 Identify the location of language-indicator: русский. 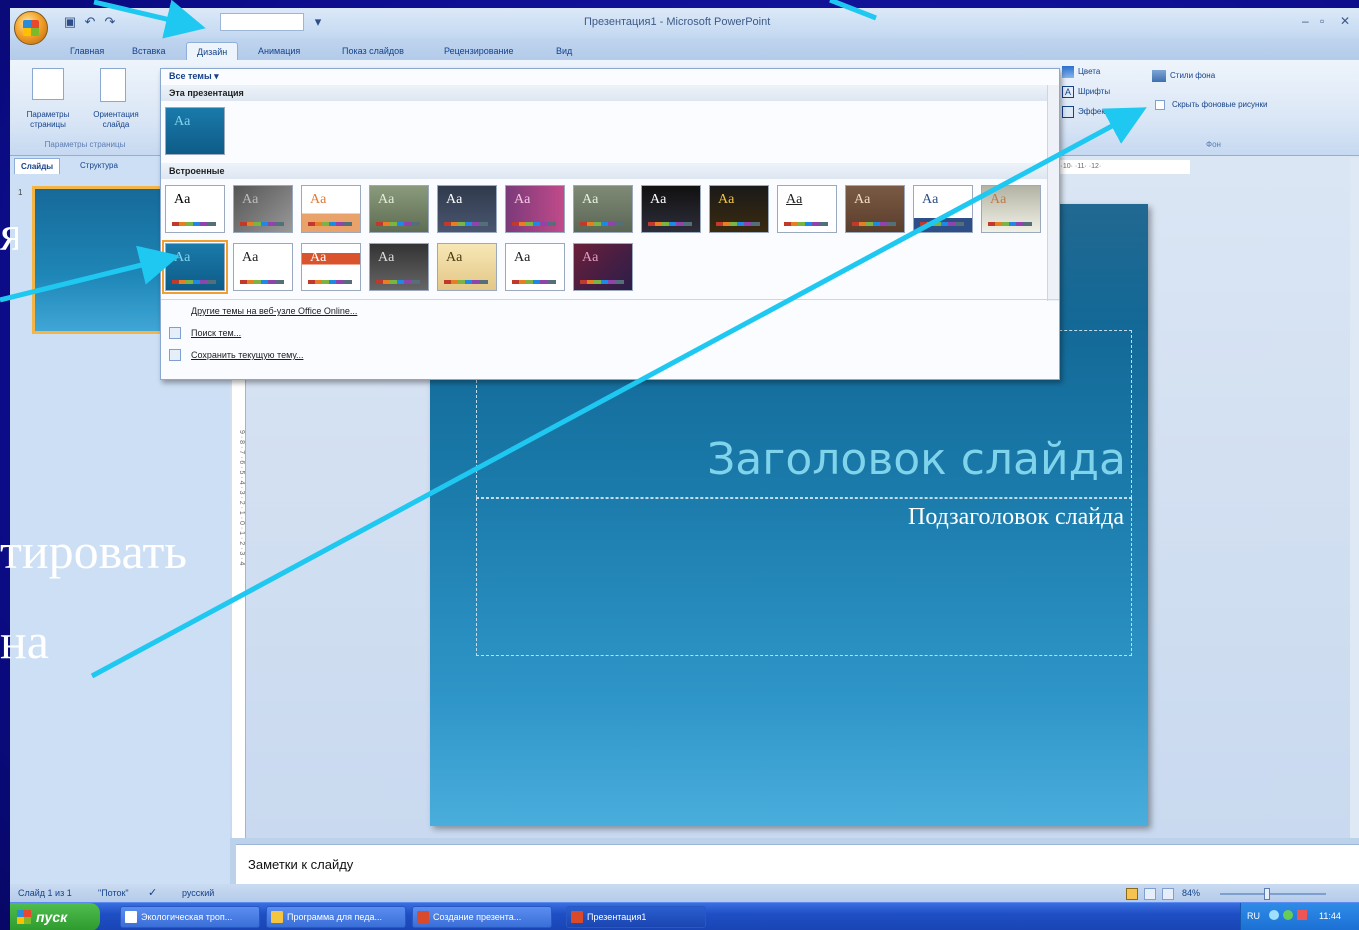
(198, 893).